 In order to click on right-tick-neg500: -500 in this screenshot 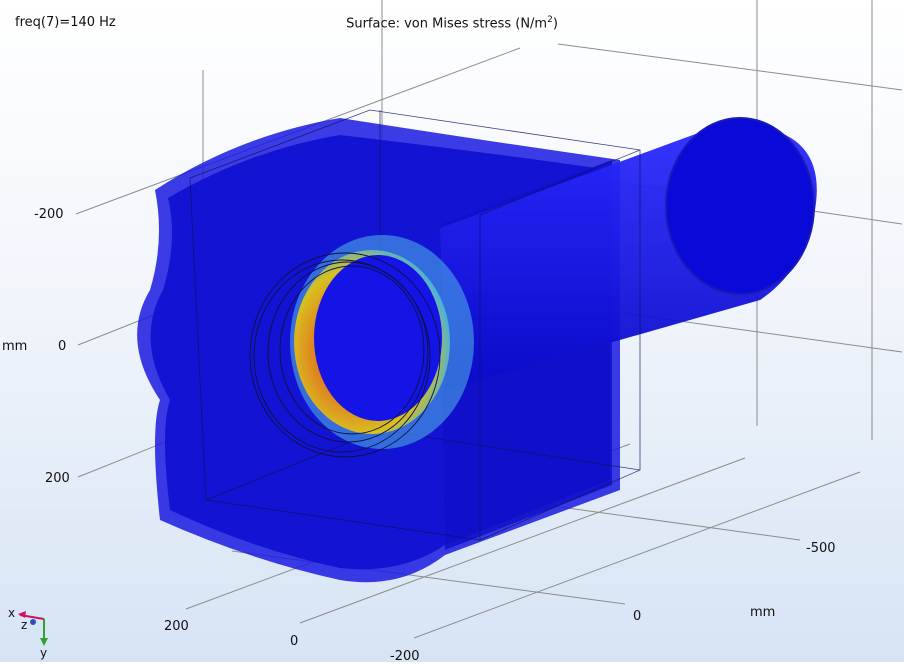, I will do `click(821, 548)`.